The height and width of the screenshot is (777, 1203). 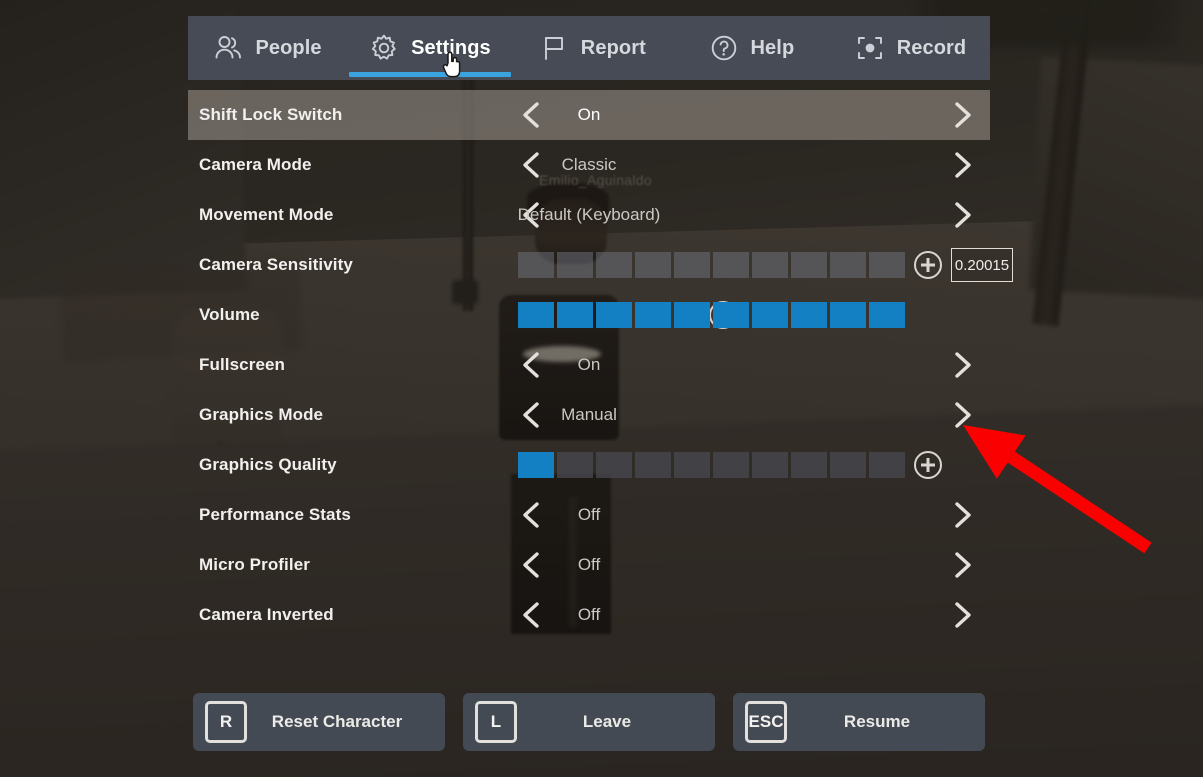 I want to click on tab-label: Report, so click(x=613, y=47).